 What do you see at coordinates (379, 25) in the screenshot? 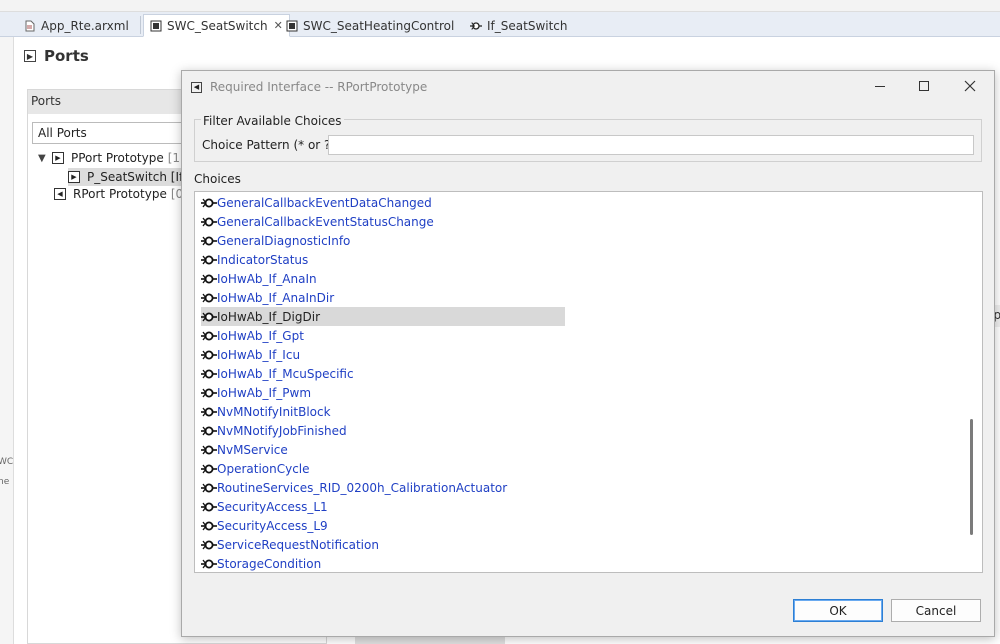
I see `tab-label: SWC_SeatHeatingControl` at bounding box center [379, 25].